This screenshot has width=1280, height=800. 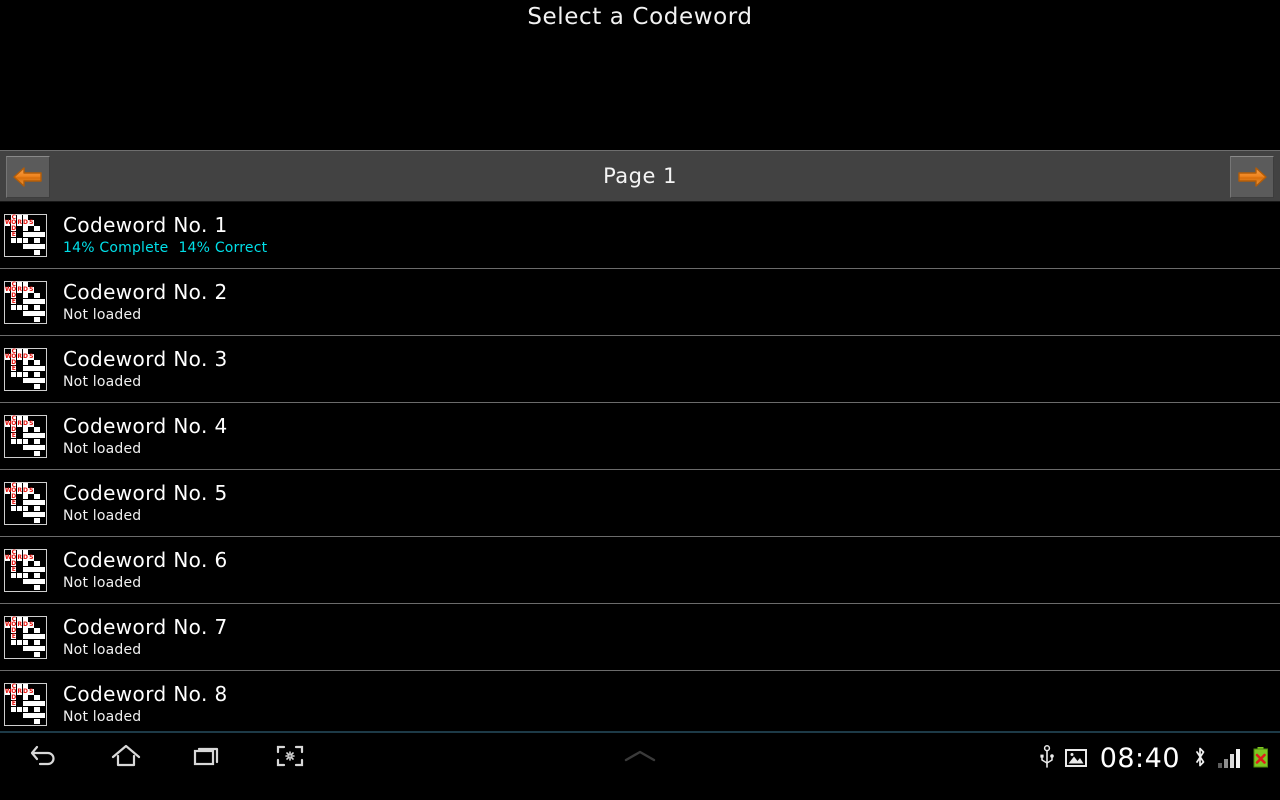 I want to click on arrow-left-icon, so click(x=28, y=177).